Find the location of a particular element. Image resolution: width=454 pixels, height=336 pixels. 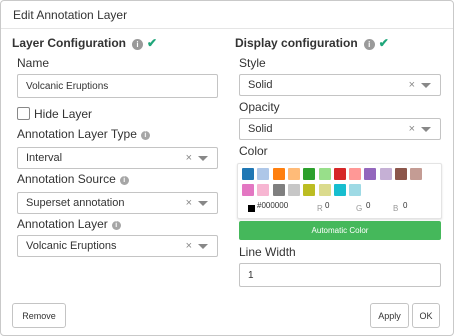

display-configuration-heading: Display configuration i ✔ is located at coordinates (312, 43).